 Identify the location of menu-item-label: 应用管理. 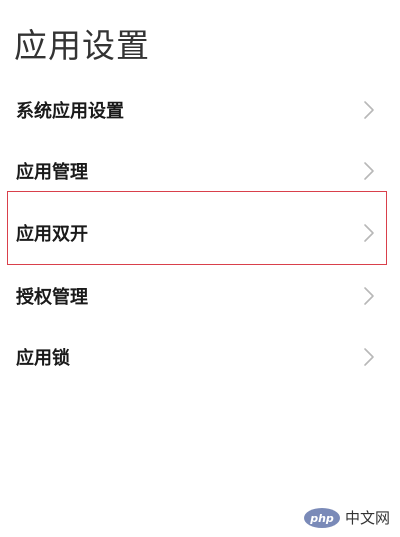
(52, 172).